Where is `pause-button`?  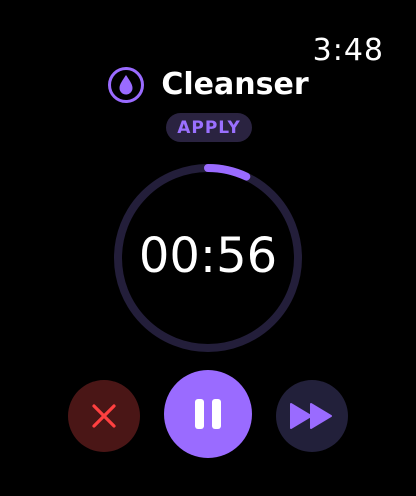 pause-button is located at coordinates (208, 414).